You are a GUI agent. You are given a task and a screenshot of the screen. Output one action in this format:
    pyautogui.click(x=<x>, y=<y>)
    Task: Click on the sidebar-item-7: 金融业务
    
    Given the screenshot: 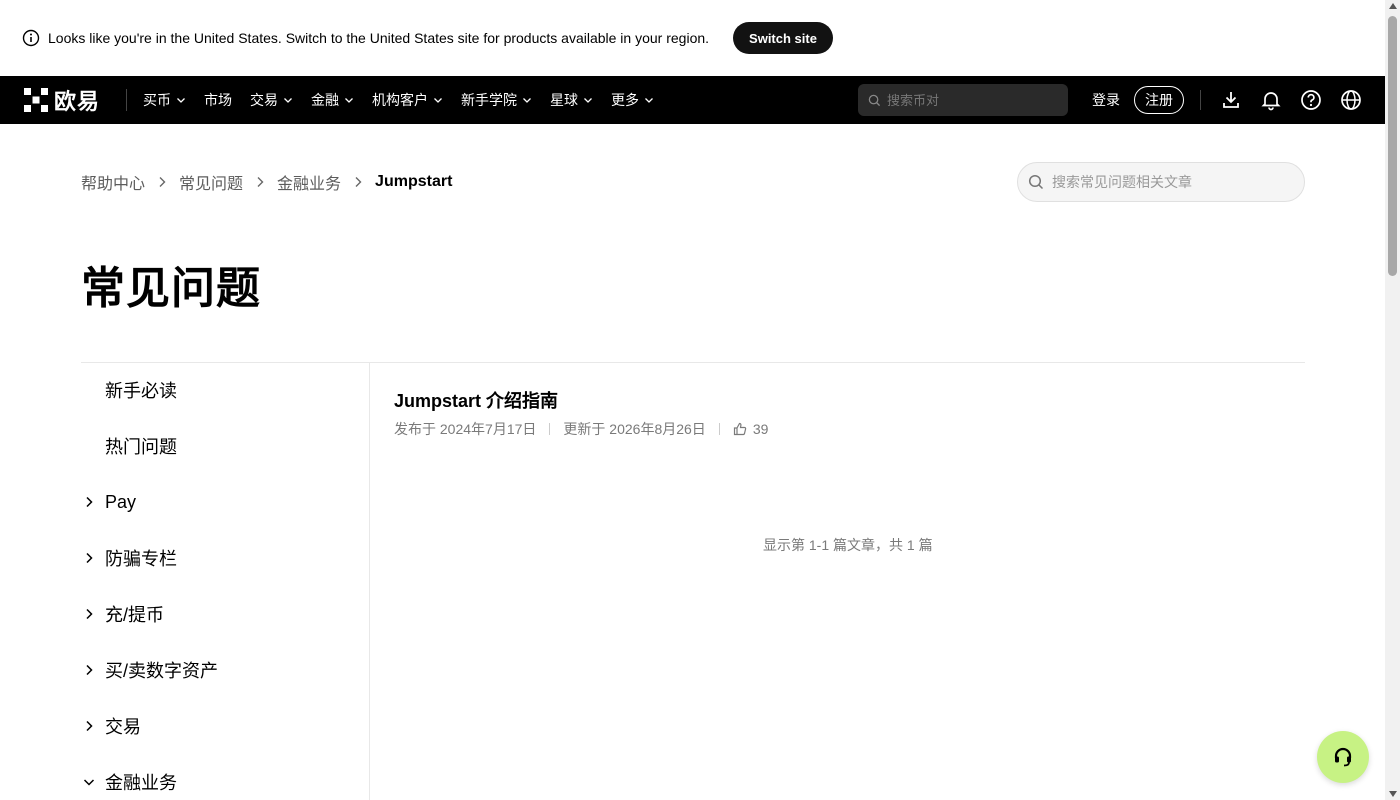 What is the action you would take?
    pyautogui.click(x=225, y=777)
    